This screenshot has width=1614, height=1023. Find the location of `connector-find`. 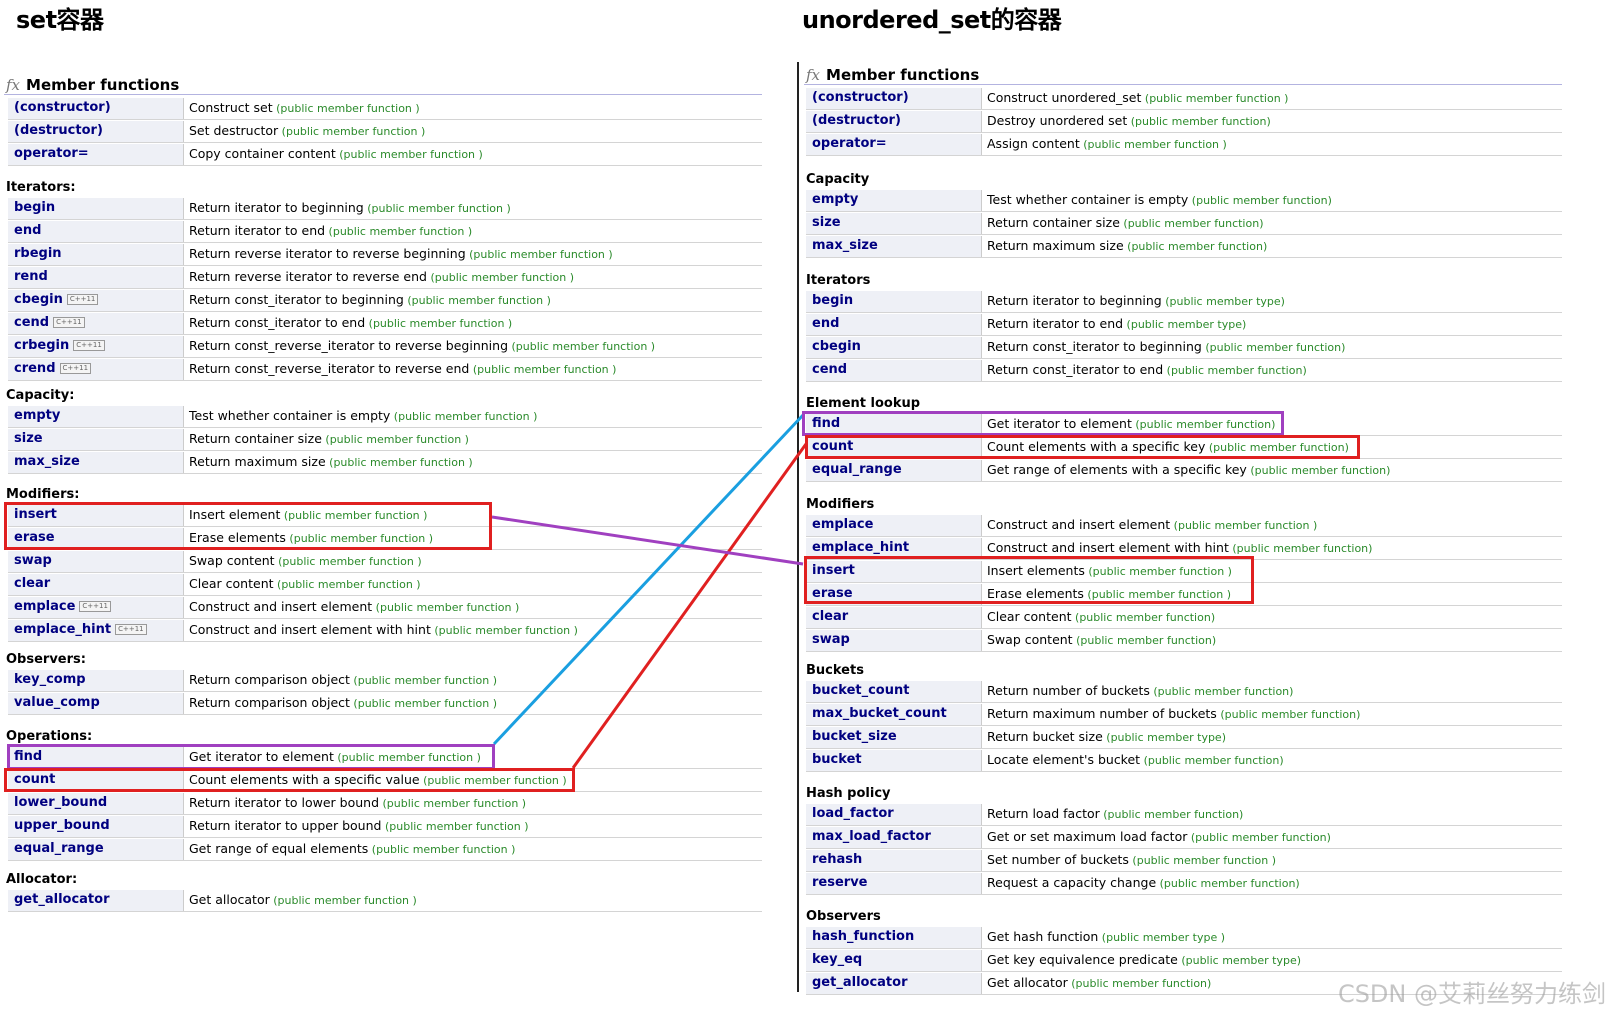

connector-find is located at coordinates (649, 579).